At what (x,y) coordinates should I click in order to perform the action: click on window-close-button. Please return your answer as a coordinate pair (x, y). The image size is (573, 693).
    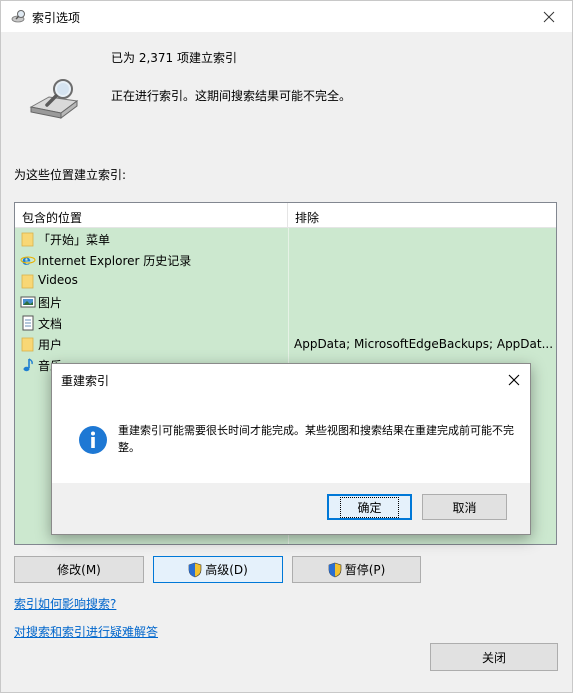
    Looking at the image, I should click on (549, 16).